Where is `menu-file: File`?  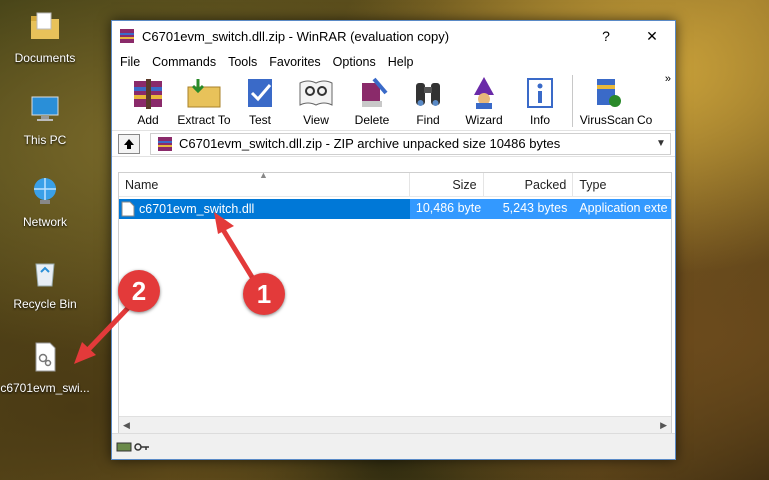
menu-file: File is located at coordinates (130, 62).